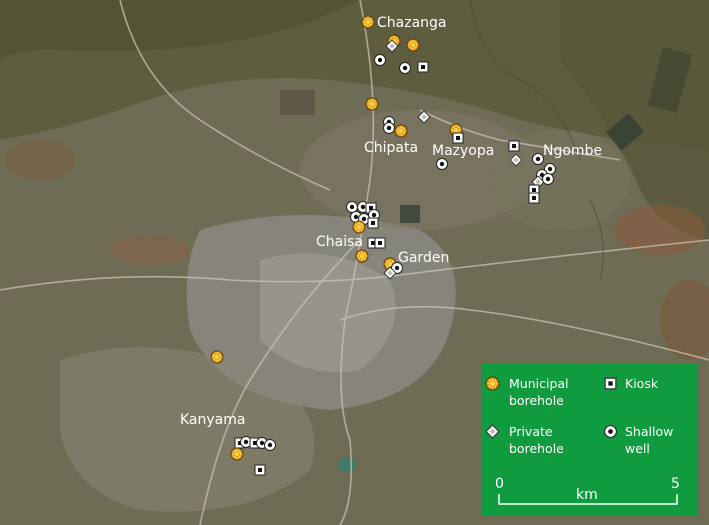 This screenshot has height=525, width=709. What do you see at coordinates (536, 400) in the screenshot?
I see `legend-municipal-line2: borehole` at bounding box center [536, 400].